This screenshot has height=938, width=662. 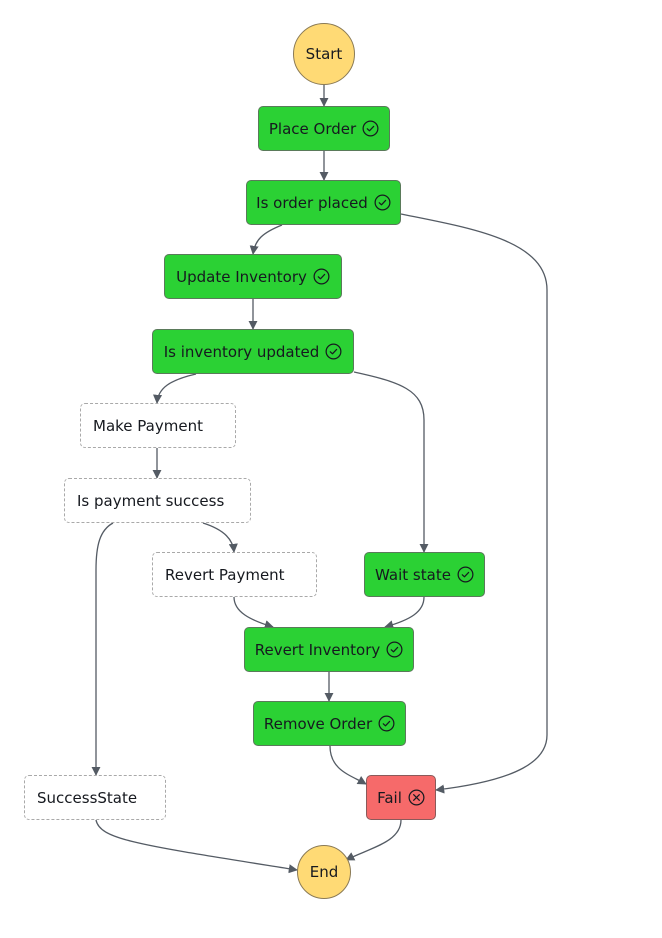 What do you see at coordinates (151, 500) in the screenshot?
I see `state-label: Is payment success` at bounding box center [151, 500].